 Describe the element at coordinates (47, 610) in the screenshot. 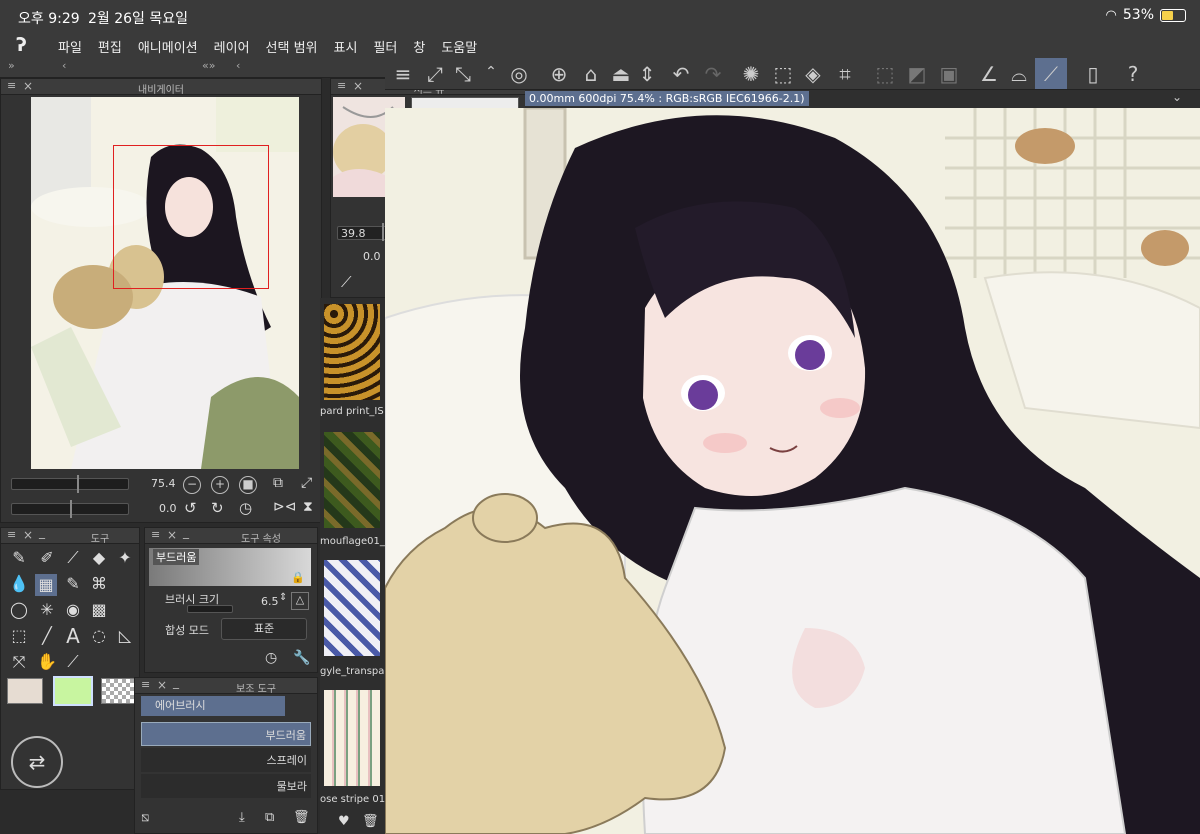

I see `magic-wand-icon: ✳` at that location.